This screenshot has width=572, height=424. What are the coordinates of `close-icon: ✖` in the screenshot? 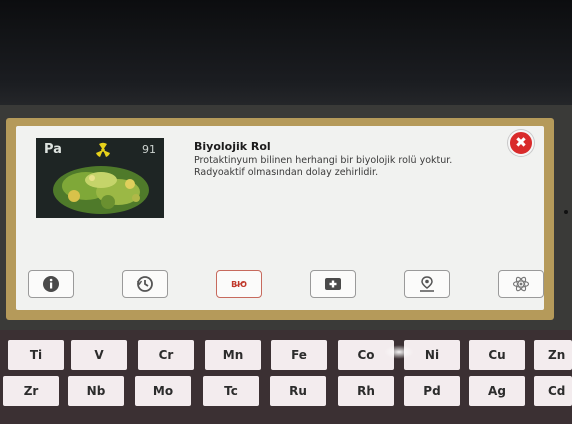 It's located at (521, 143).